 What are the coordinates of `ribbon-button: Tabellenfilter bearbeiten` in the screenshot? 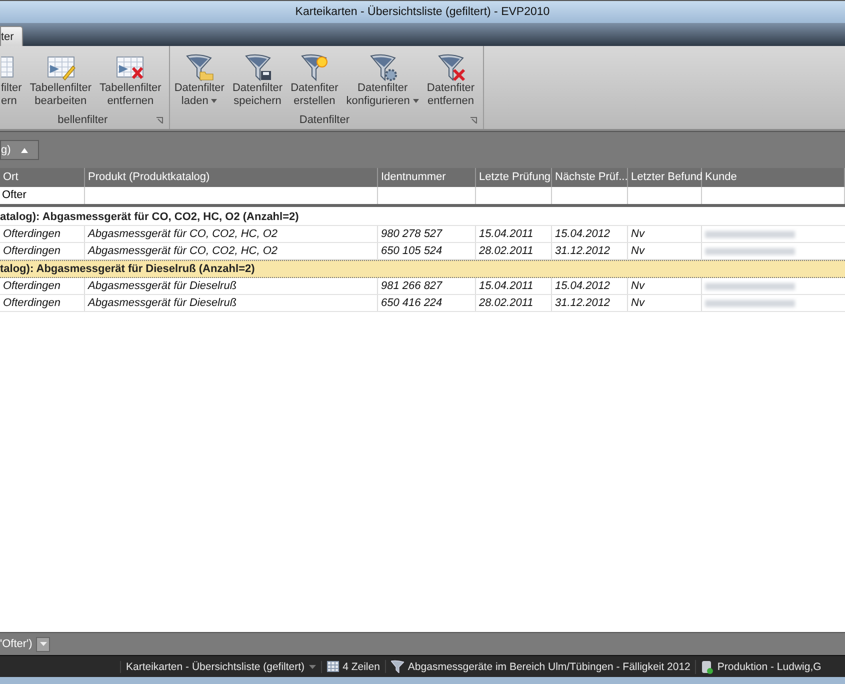 It's located at (61, 82).